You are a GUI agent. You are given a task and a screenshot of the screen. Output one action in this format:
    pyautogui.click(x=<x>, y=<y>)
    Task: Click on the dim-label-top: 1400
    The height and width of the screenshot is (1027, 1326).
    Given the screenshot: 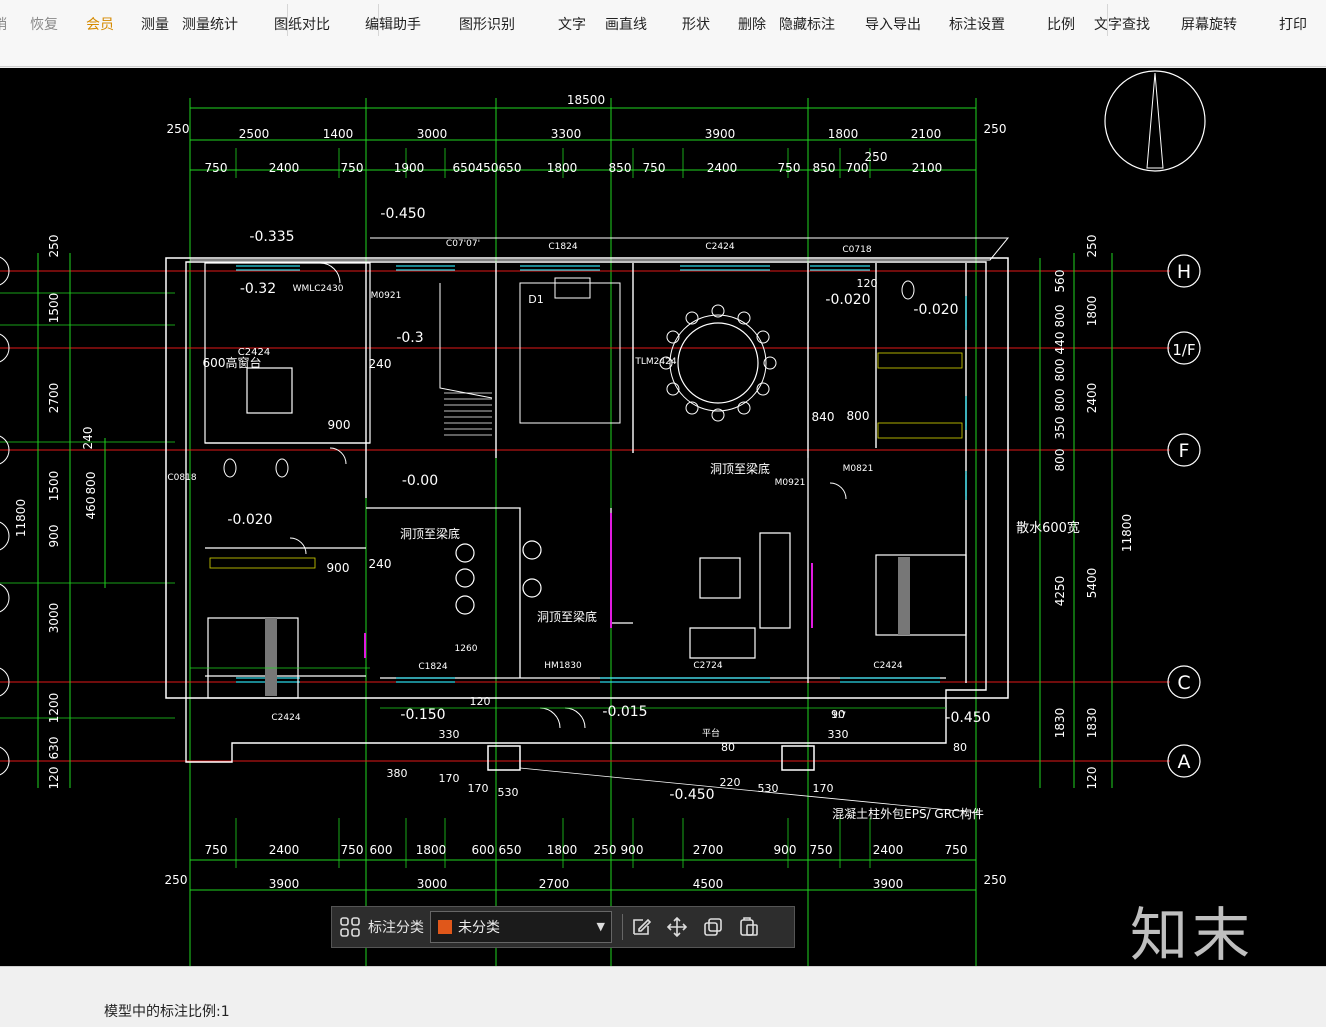 What is the action you would take?
    pyautogui.click(x=338, y=134)
    